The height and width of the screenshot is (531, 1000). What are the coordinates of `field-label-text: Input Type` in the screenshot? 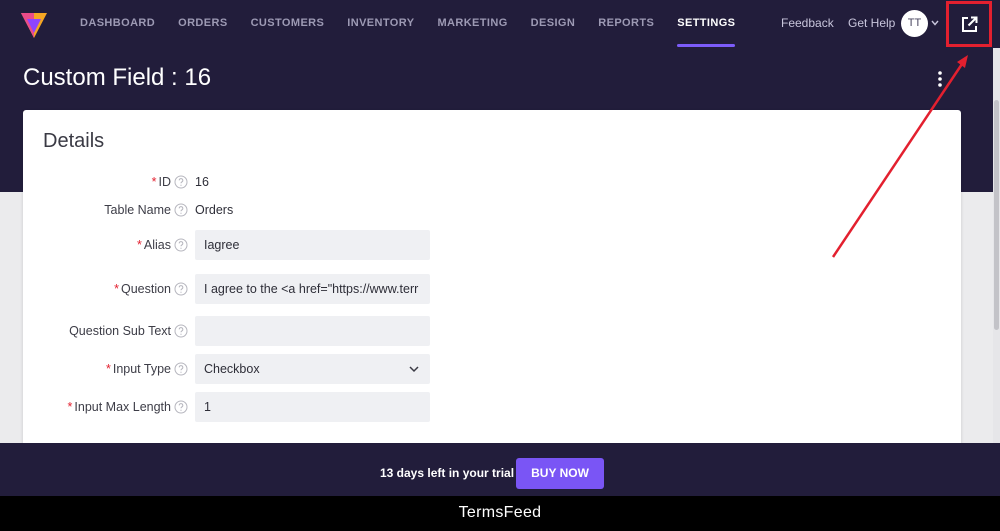 It's located at (141, 369).